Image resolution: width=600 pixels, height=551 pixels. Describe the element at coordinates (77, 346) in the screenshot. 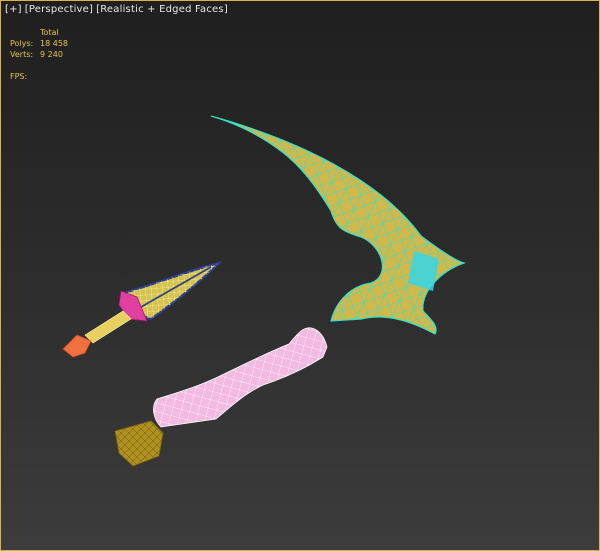

I see `dagger-tip` at that location.